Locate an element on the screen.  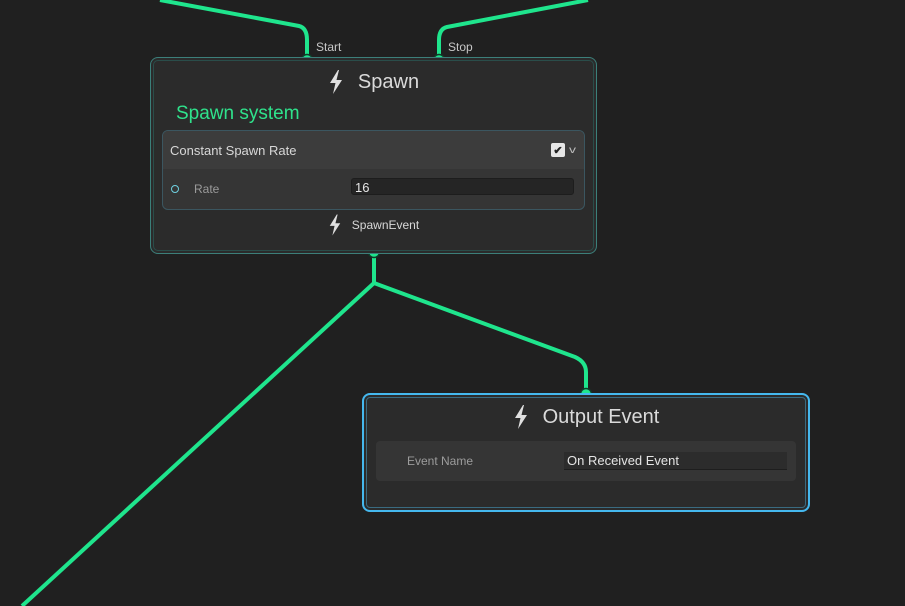
rate-property-row: Rate 16 is located at coordinates (373, 188).